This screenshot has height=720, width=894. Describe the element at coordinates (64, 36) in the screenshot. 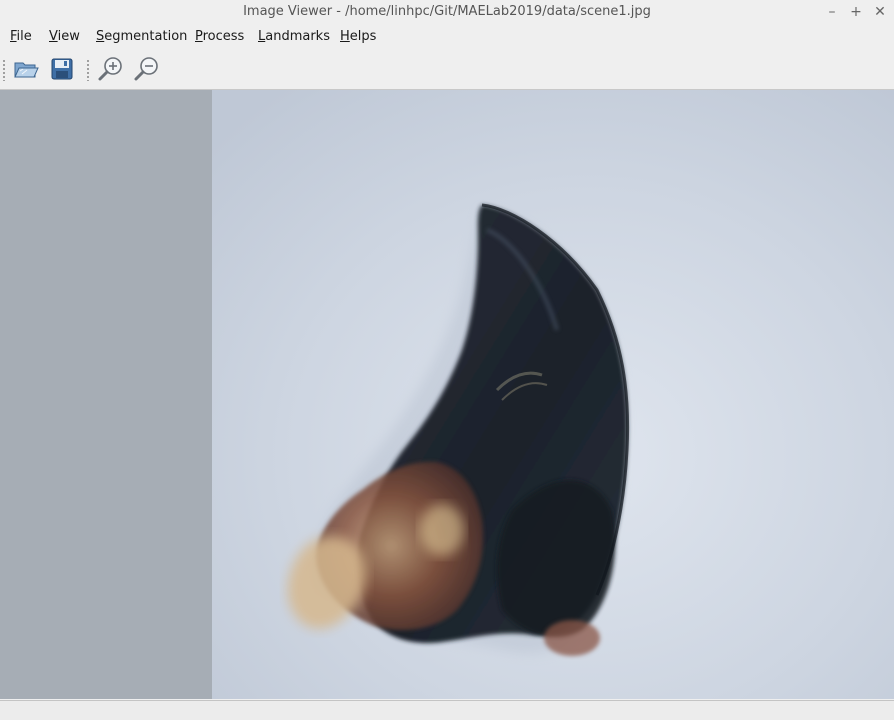

I see `menu-view: View` at that location.